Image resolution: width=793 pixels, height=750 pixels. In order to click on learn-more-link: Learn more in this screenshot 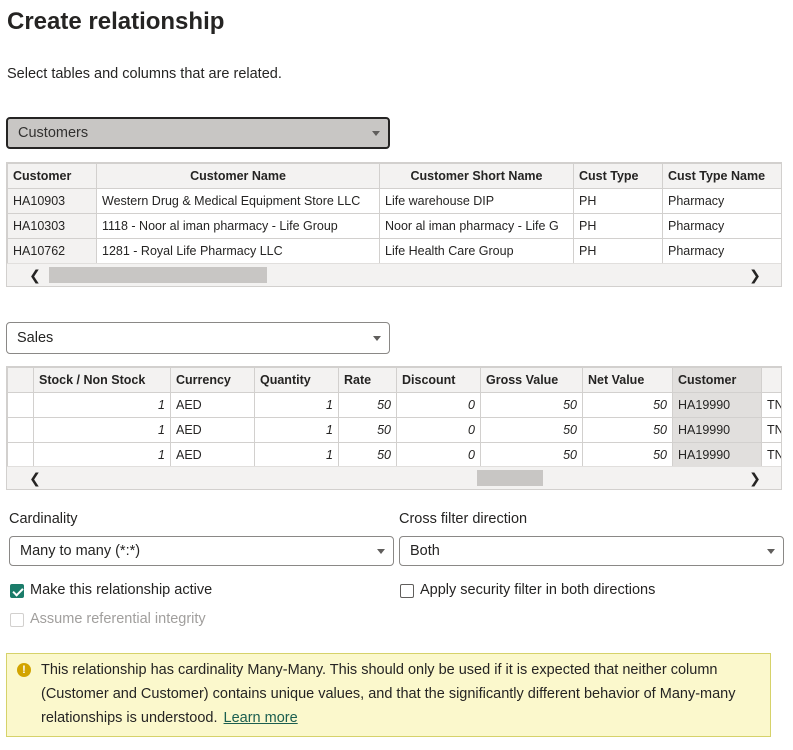, I will do `click(261, 718)`.